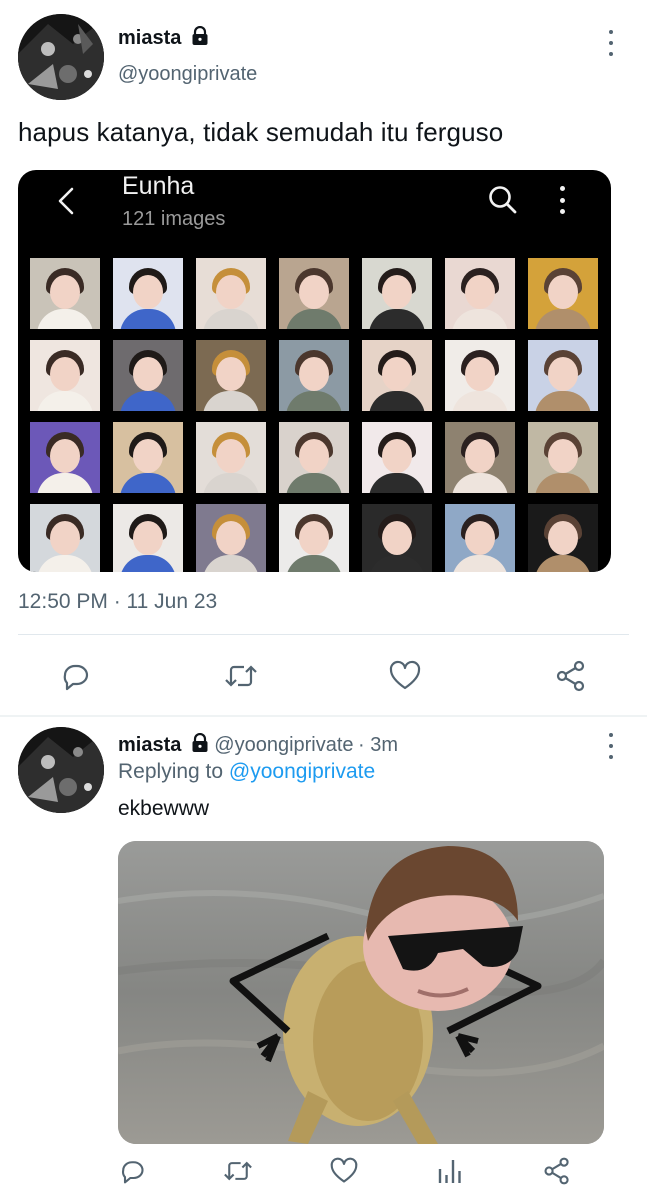  What do you see at coordinates (323, 634) in the screenshot?
I see `divider` at bounding box center [323, 634].